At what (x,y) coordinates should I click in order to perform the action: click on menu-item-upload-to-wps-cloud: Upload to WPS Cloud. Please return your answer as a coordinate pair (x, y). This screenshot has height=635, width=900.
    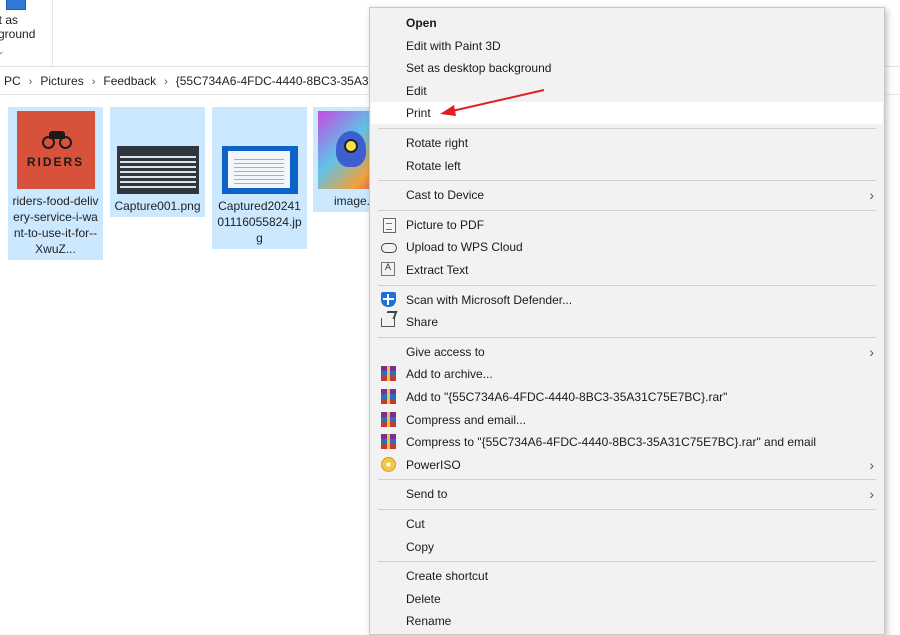
    Looking at the image, I should click on (627, 247).